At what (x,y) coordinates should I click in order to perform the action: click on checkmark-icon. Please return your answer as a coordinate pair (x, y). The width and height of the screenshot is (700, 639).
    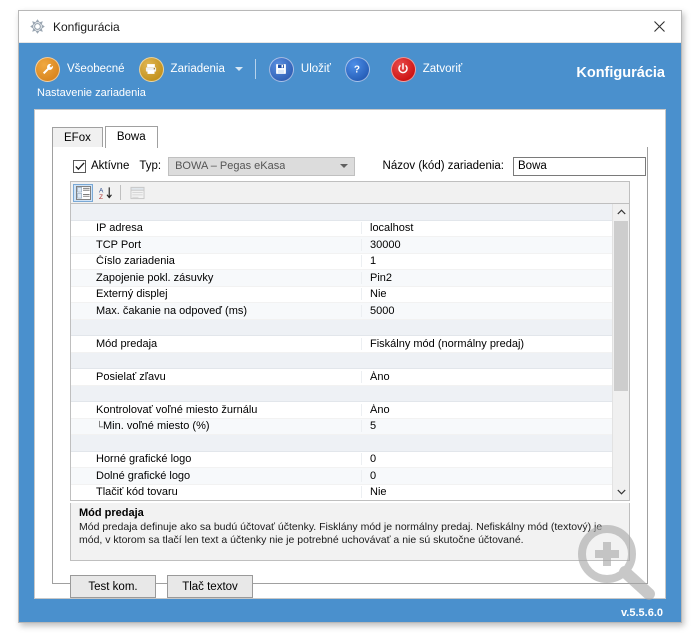
    Looking at the image, I should click on (79, 165).